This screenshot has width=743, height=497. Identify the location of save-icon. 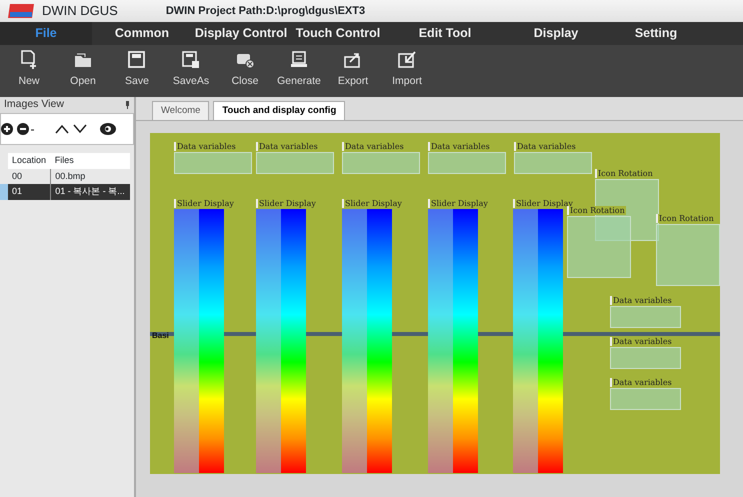
(137, 60).